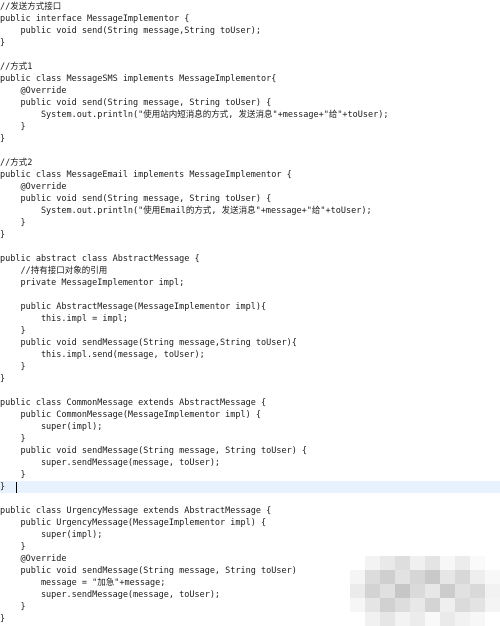  I want to click on pixelated-watermark, so click(425, 591).